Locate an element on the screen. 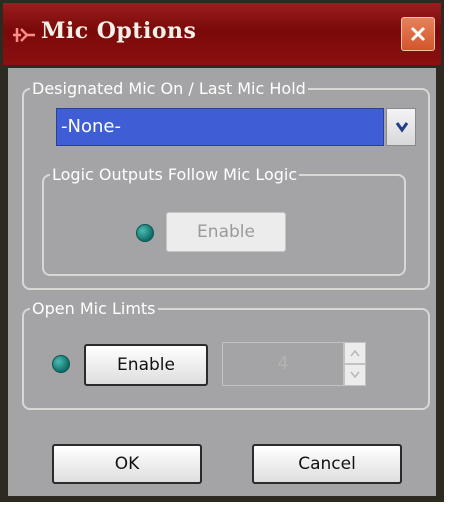 This screenshot has width=451, height=506. spin-up-button is located at coordinates (355, 353).